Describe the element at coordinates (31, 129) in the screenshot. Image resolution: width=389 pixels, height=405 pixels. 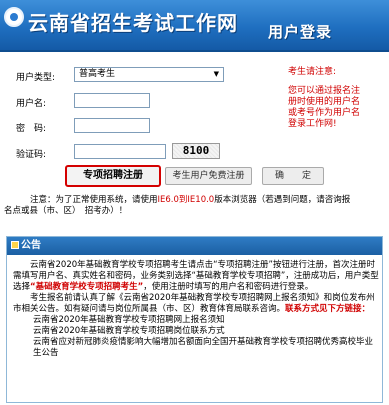
I see `password-label: 密 码:` at that location.